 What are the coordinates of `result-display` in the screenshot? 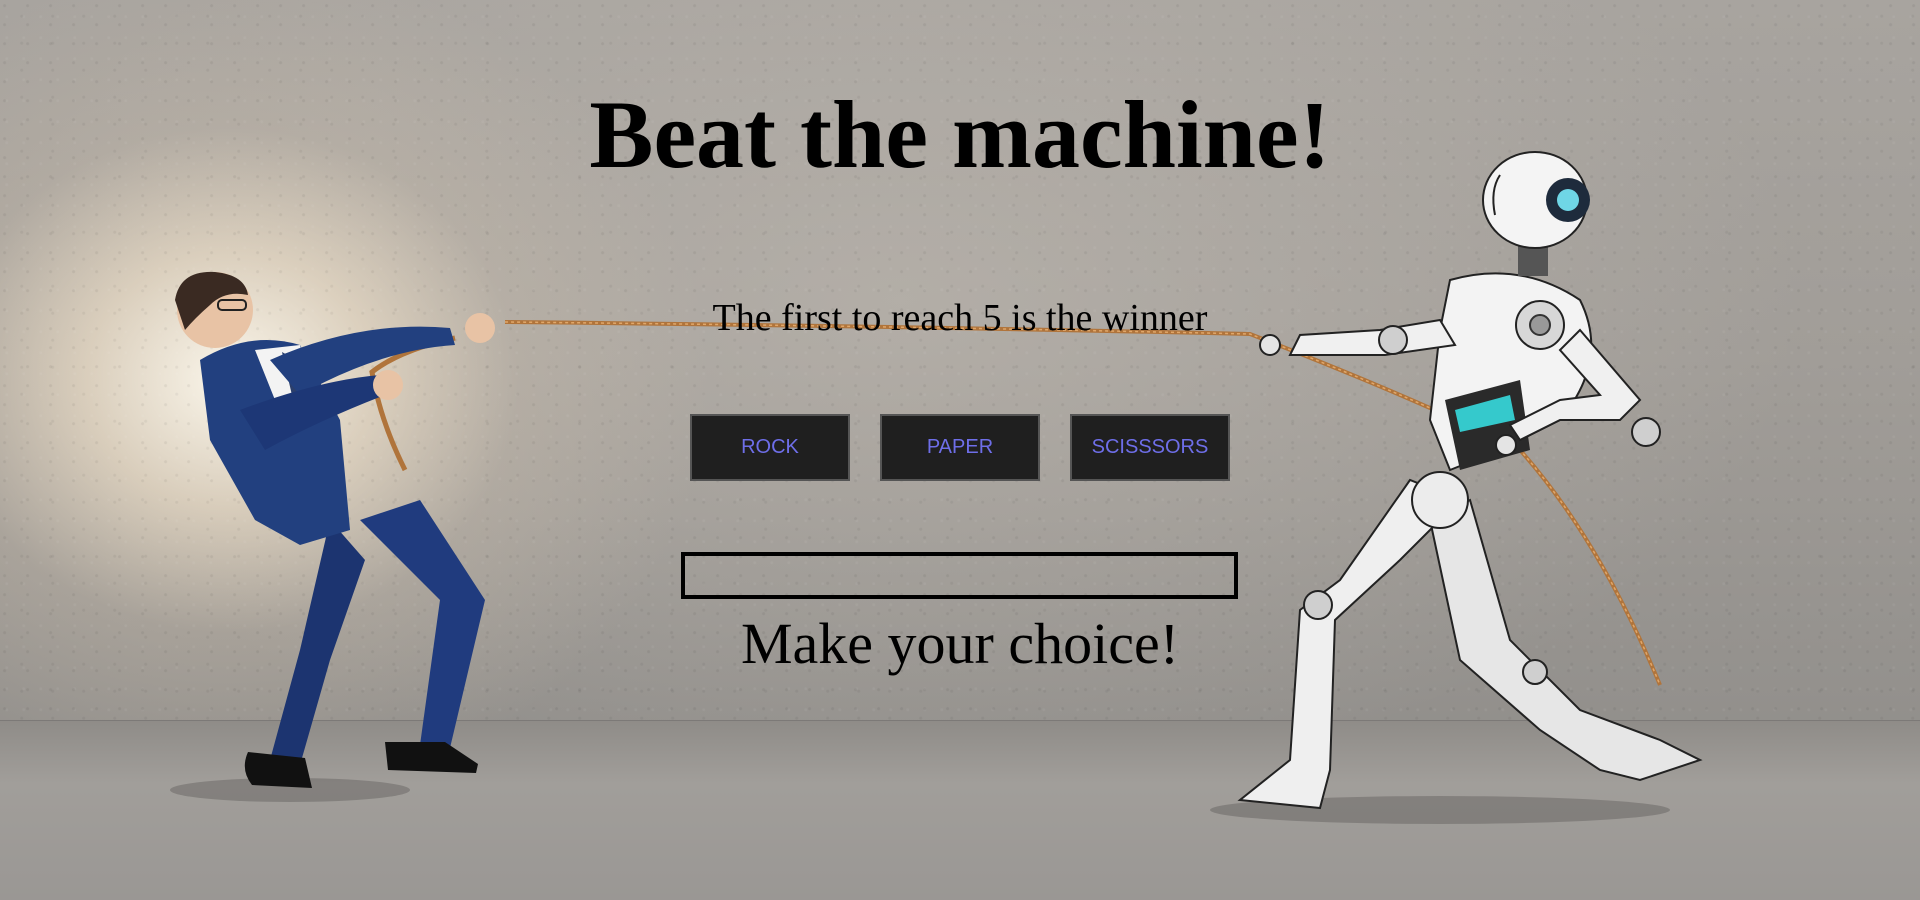 It's located at (959, 575).